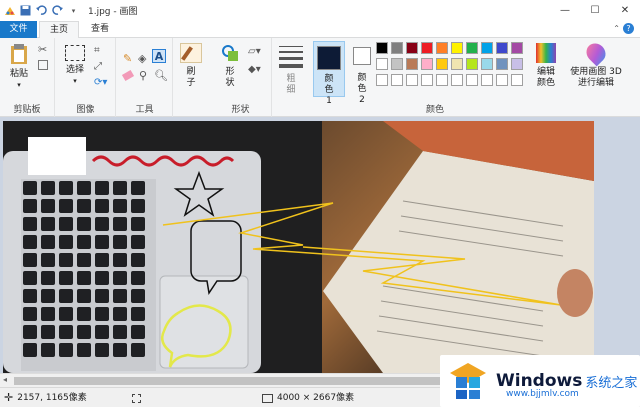  What do you see at coordinates (19, 54) in the screenshot?
I see `clipboard-icon` at bounding box center [19, 54].